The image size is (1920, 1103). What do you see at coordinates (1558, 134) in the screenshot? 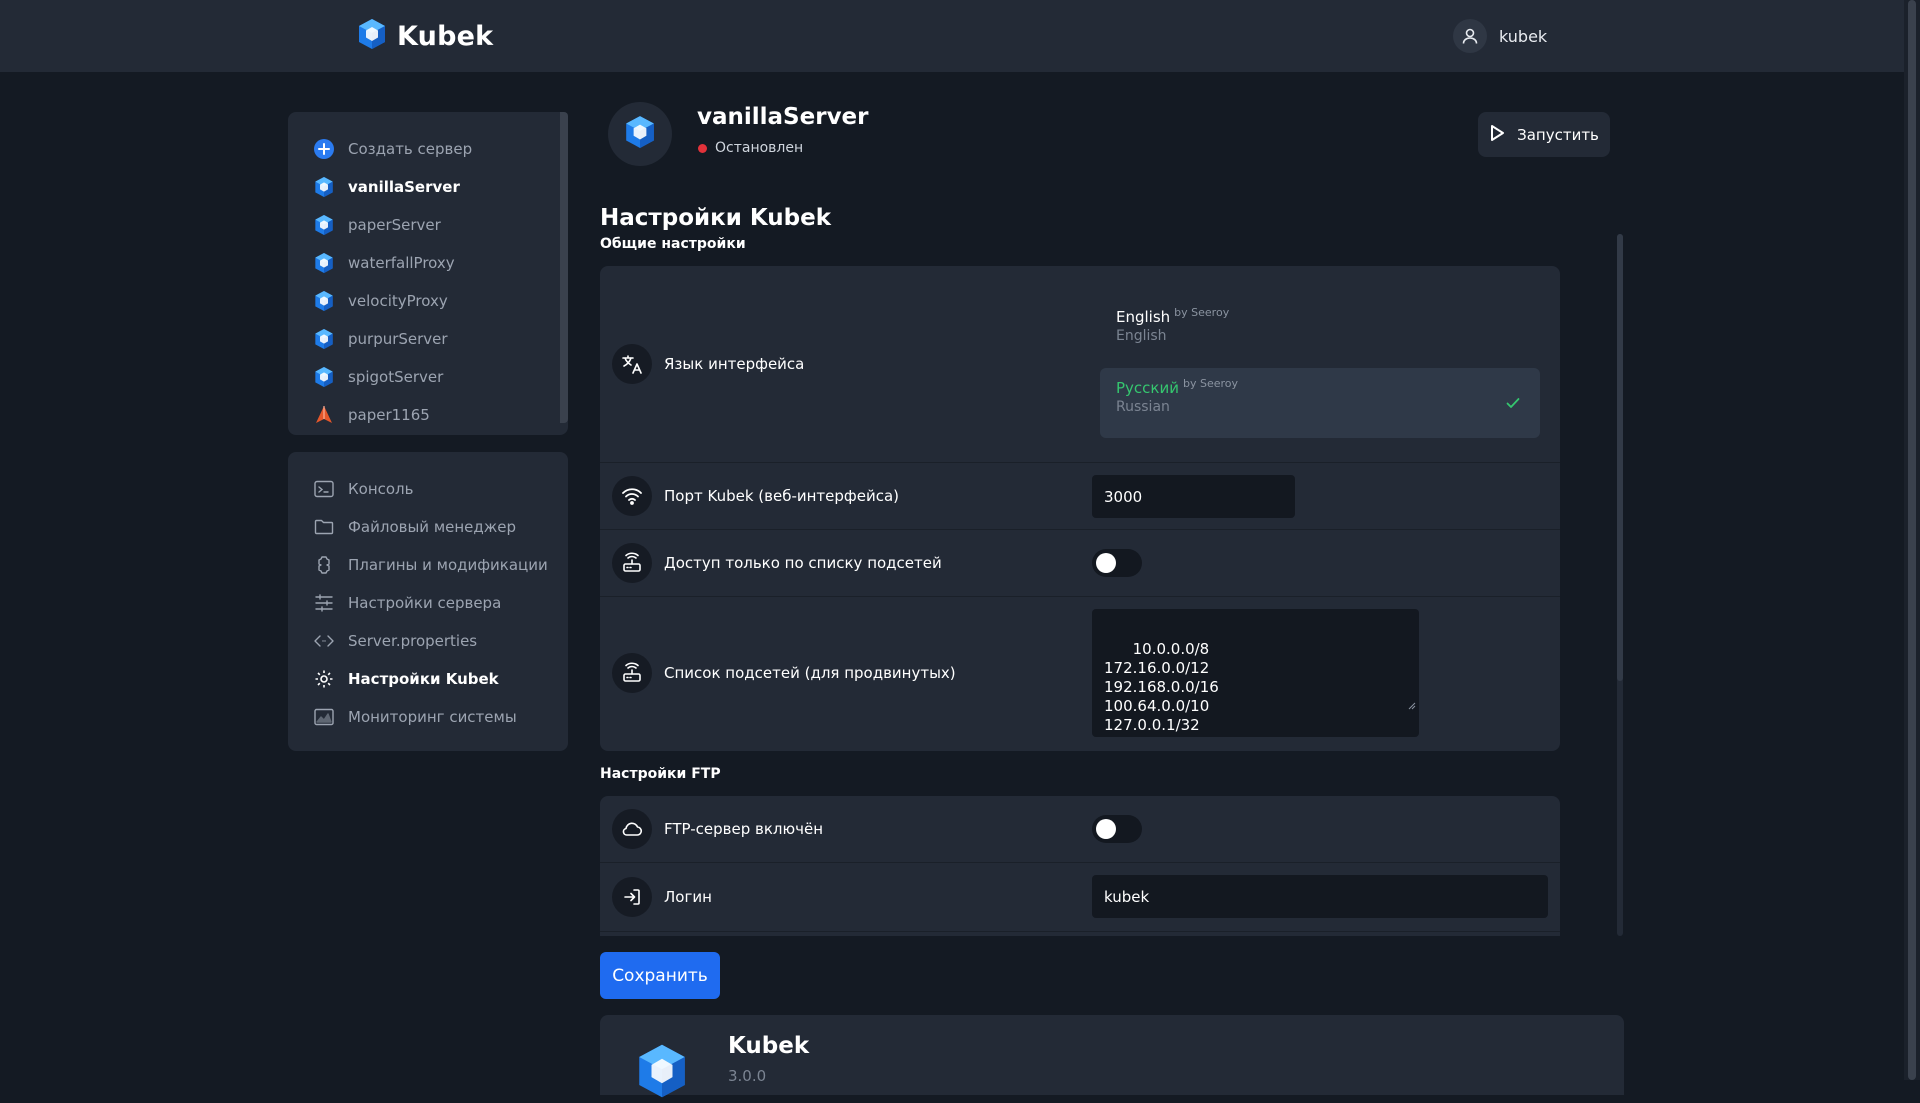
I see `start-server-label: Запустить` at bounding box center [1558, 134].